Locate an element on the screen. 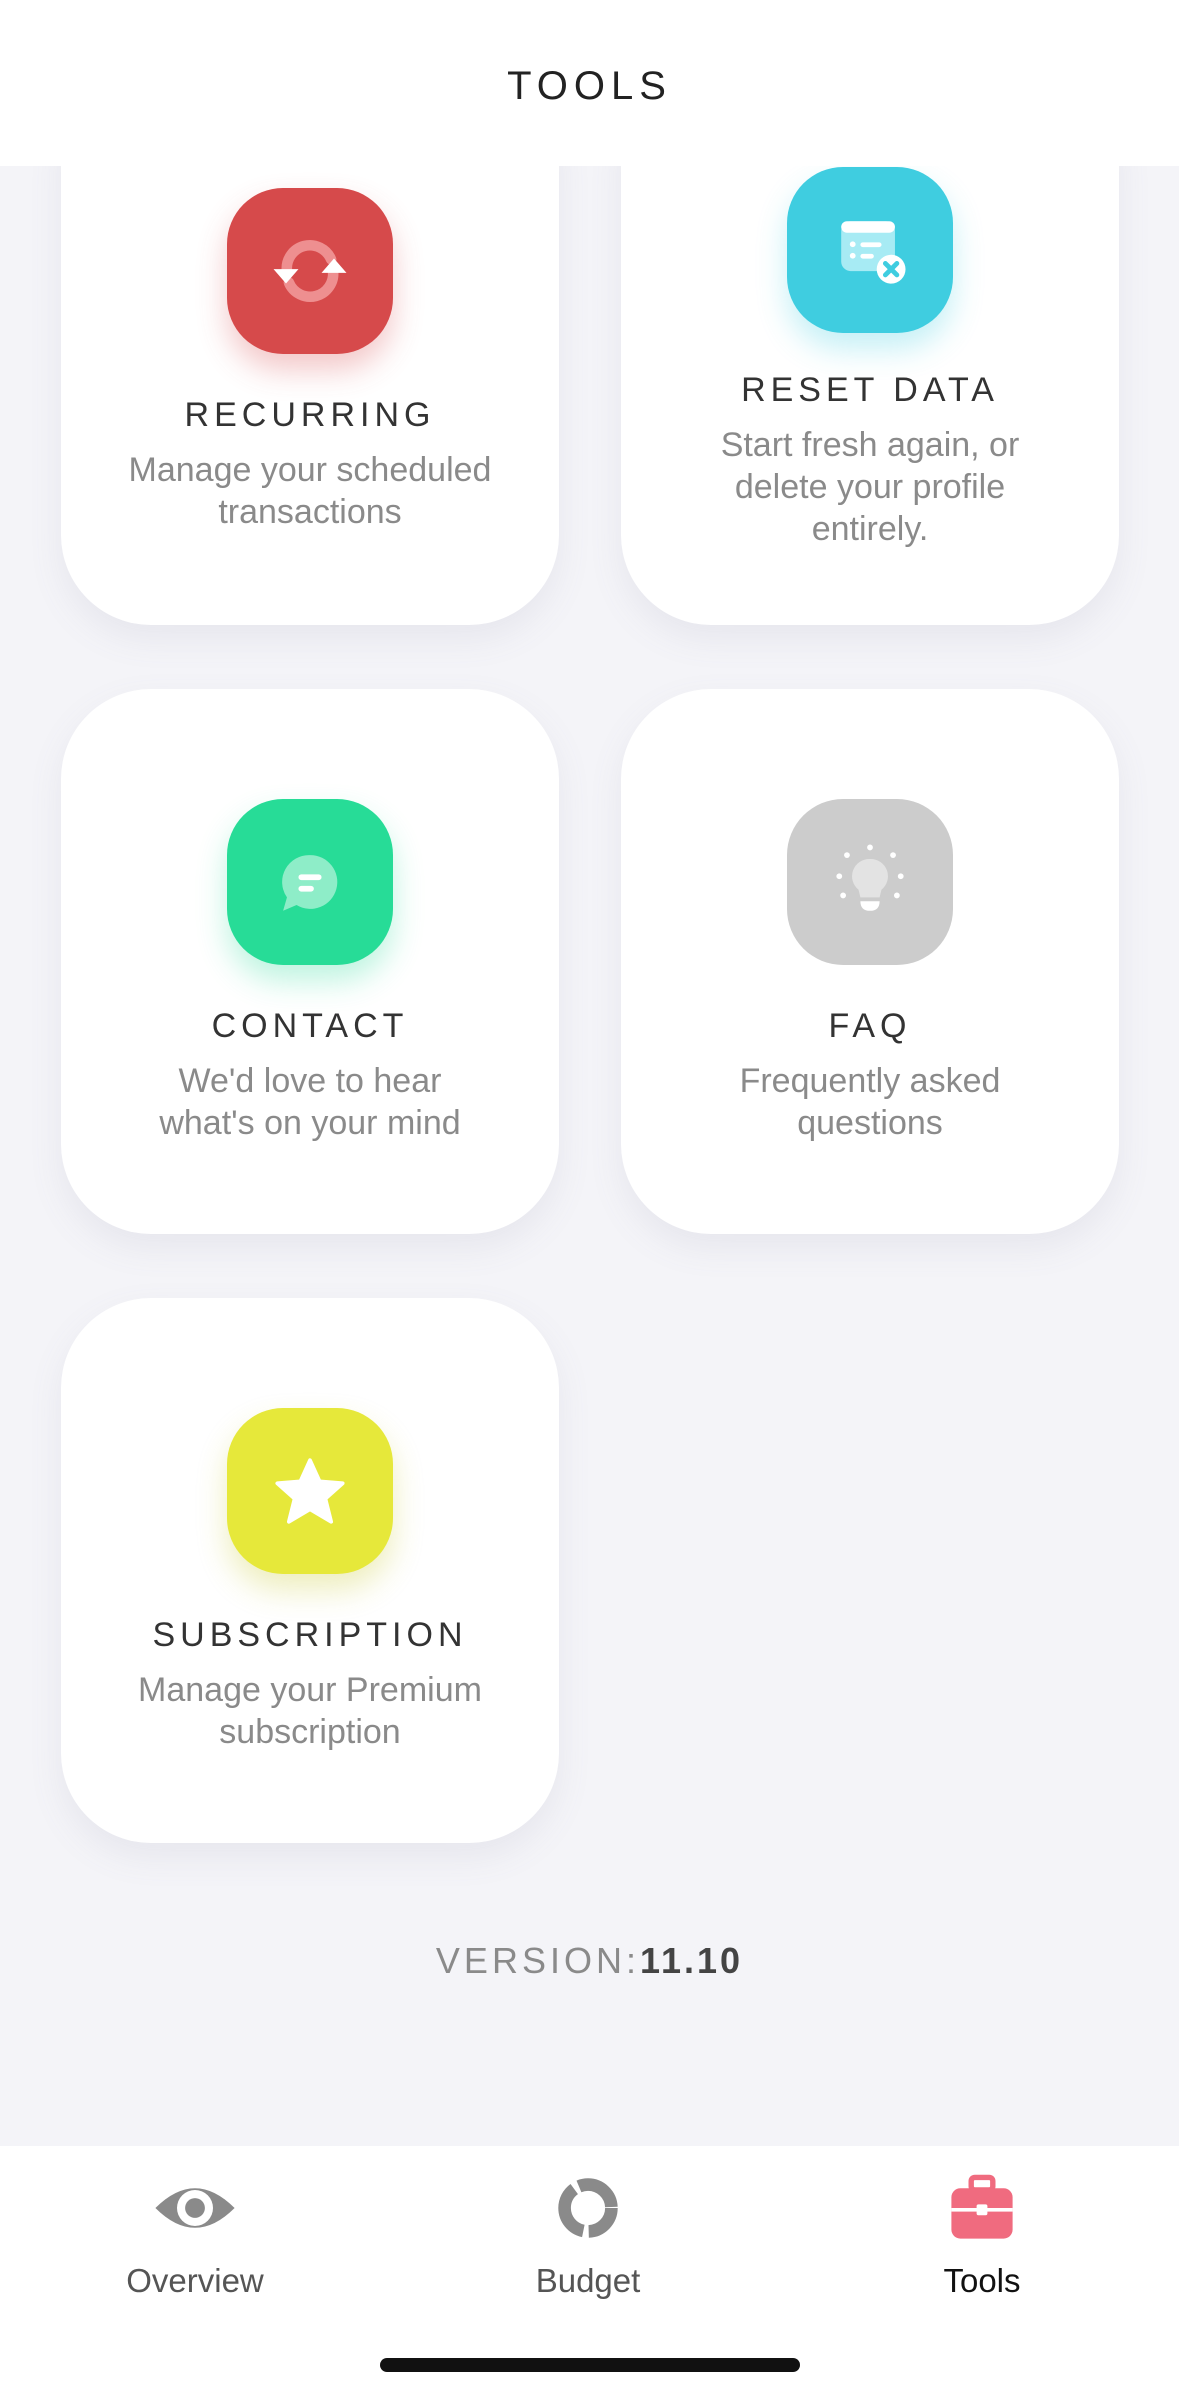 The width and height of the screenshot is (1179, 2396). reset-data-title: RESET DATA is located at coordinates (870, 390).